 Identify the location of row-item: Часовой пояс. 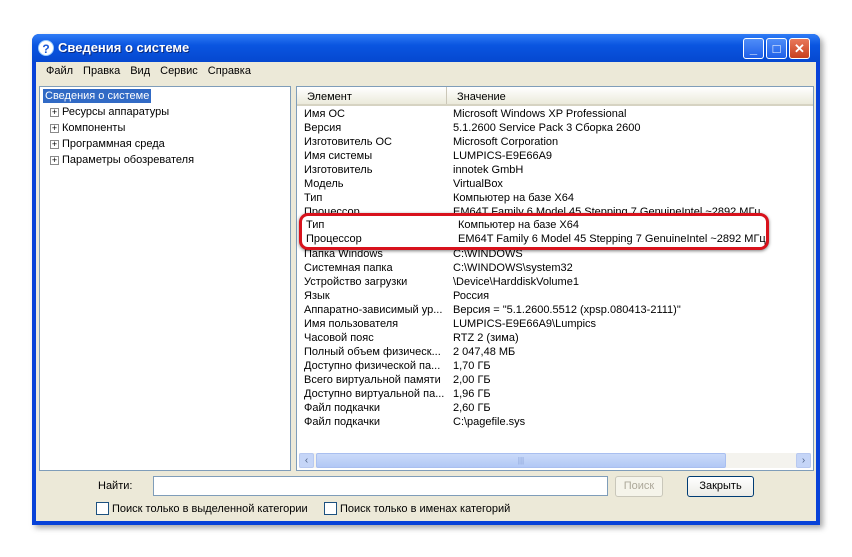
(339, 338).